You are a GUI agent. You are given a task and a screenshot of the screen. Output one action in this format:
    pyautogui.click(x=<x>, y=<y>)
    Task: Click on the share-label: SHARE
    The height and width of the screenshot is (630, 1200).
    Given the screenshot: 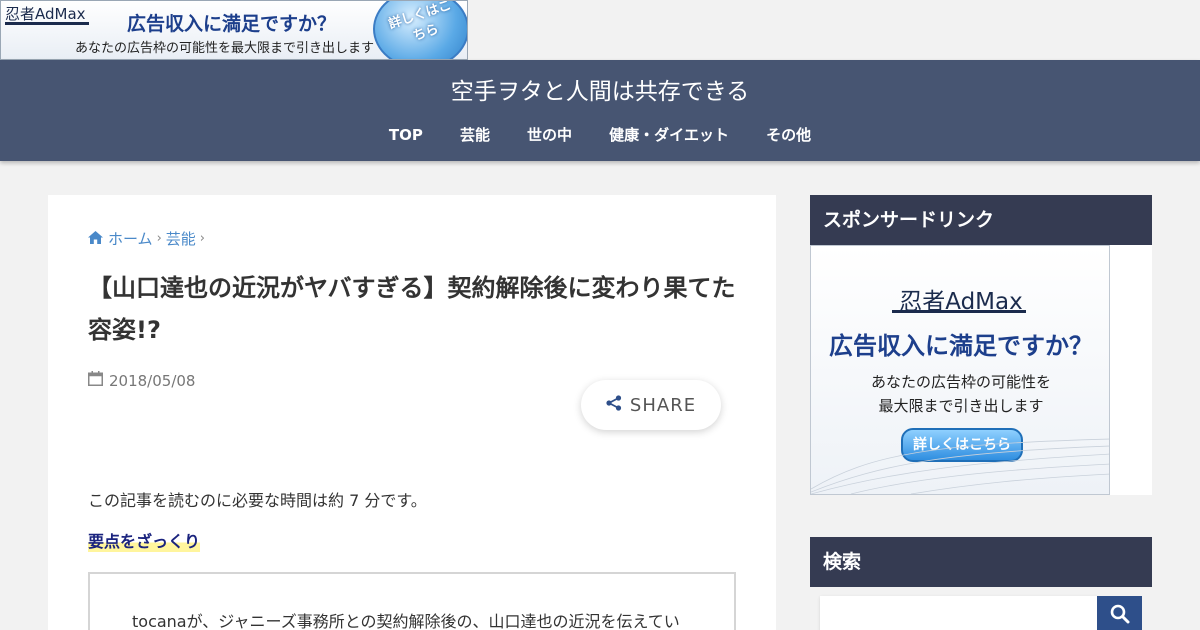 What is the action you would take?
    pyautogui.click(x=663, y=405)
    